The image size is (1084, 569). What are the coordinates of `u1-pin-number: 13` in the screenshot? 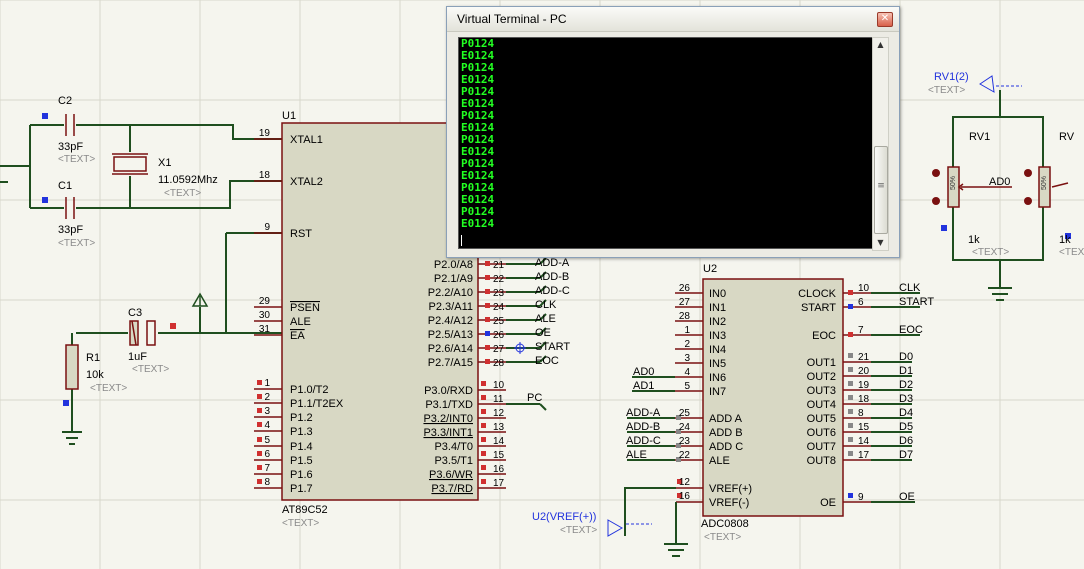 It's located at (499, 427).